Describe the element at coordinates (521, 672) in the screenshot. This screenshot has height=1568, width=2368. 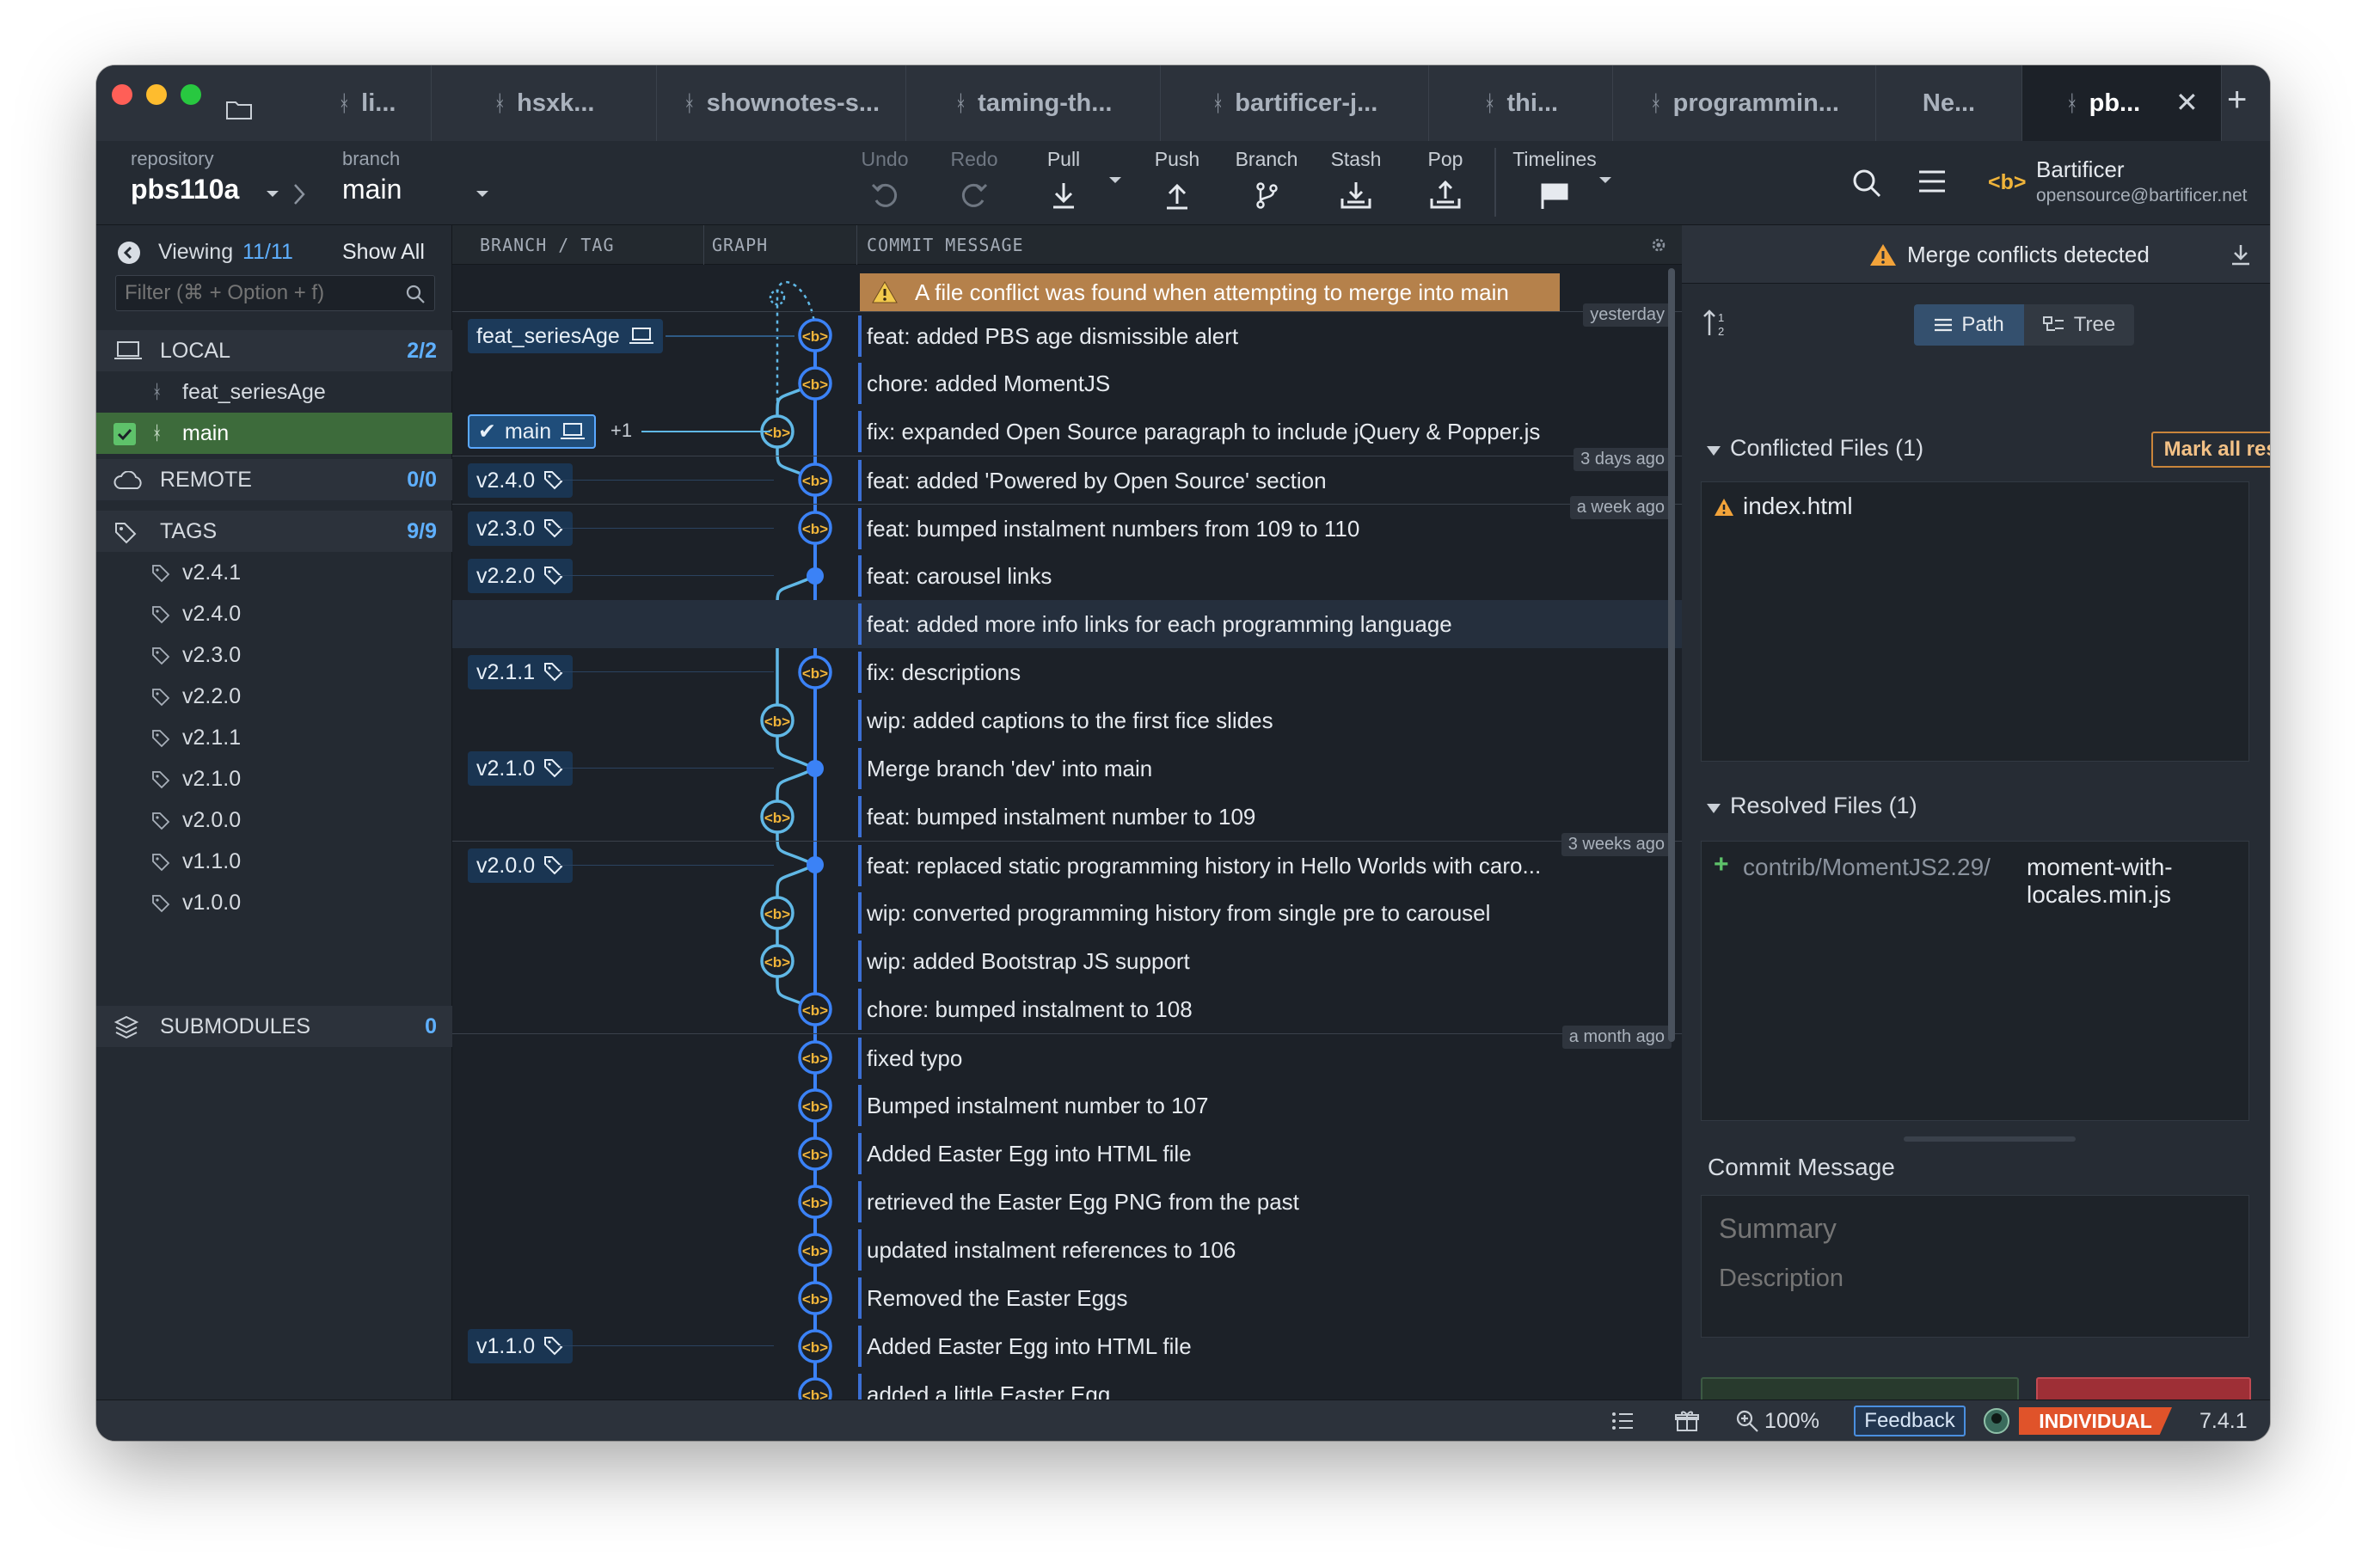
I see `tag-chip: v2.1.1` at that location.